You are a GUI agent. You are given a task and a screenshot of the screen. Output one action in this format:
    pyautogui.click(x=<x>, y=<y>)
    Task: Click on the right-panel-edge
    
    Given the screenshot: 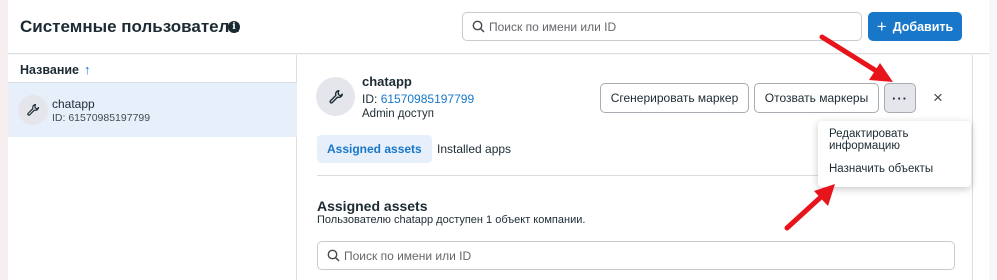 What is the action you would take?
    pyautogui.click(x=980, y=167)
    